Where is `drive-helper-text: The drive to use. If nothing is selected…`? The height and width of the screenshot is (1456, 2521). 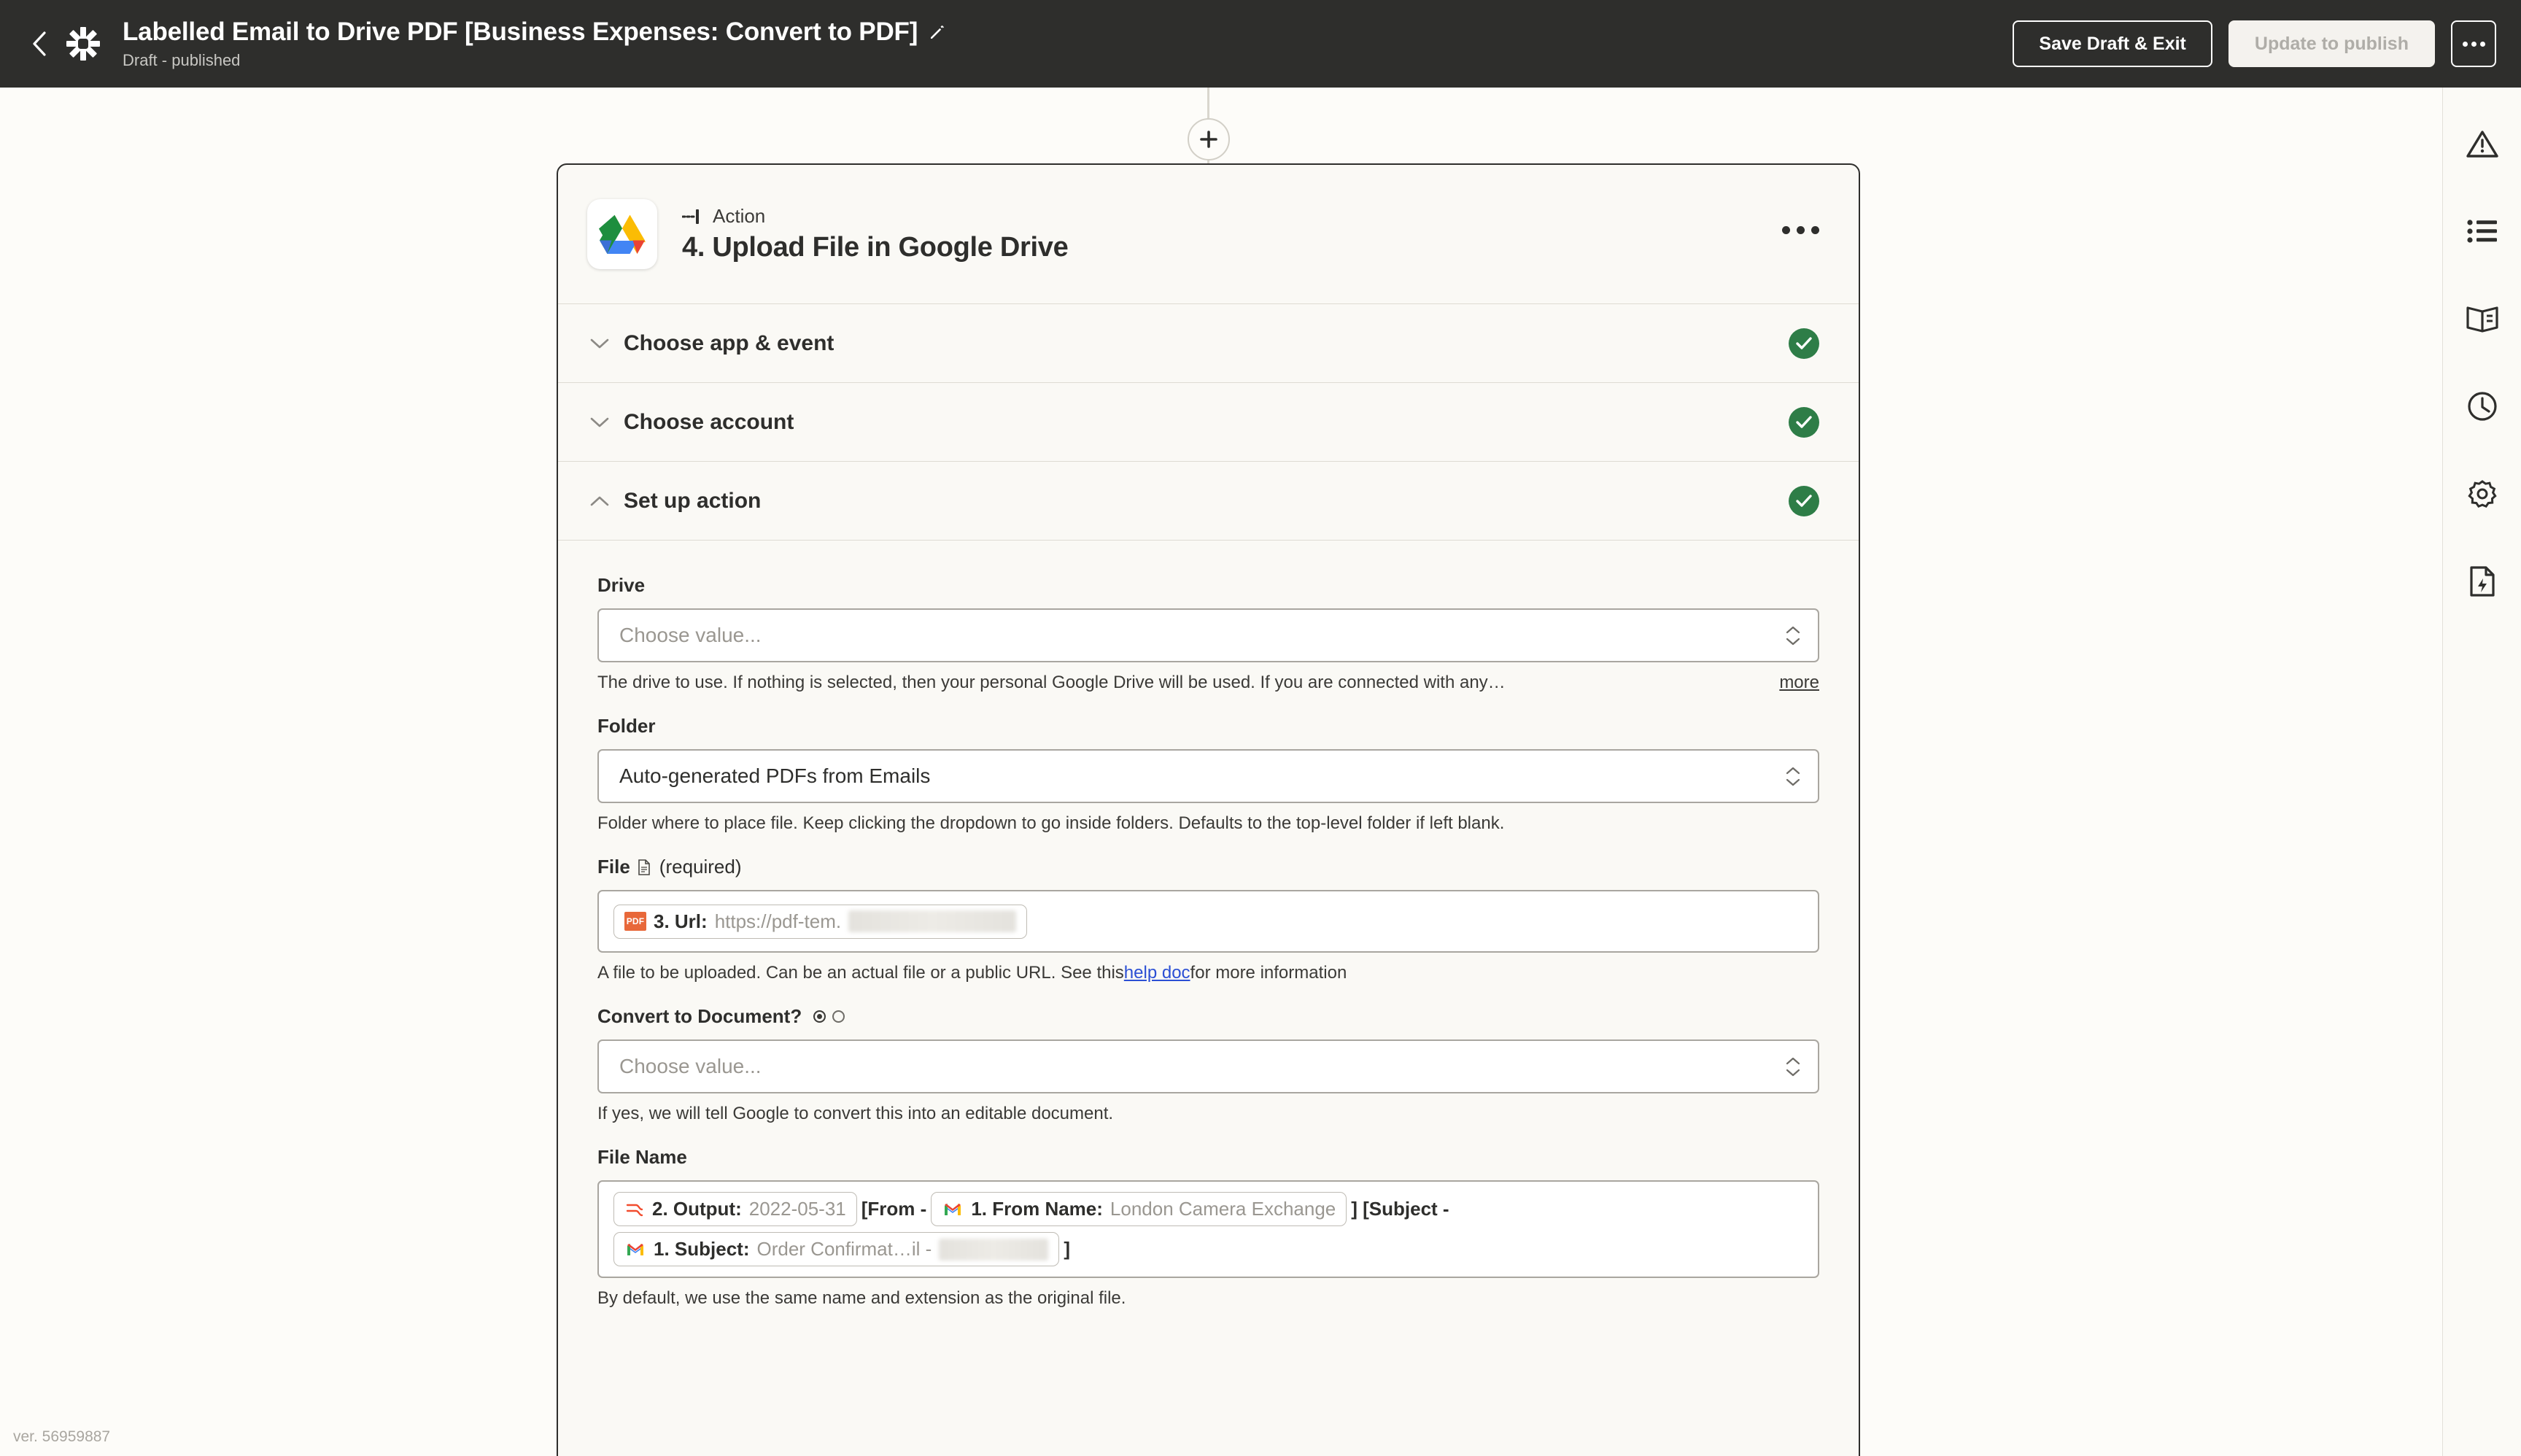 drive-helper-text: The drive to use. If nothing is selected… is located at coordinates (1051, 682).